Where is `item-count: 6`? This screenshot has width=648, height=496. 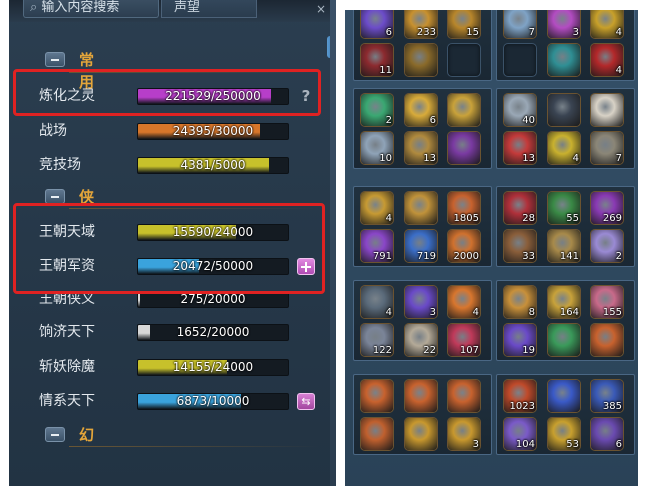
item-count: 6 is located at coordinates (432, 120).